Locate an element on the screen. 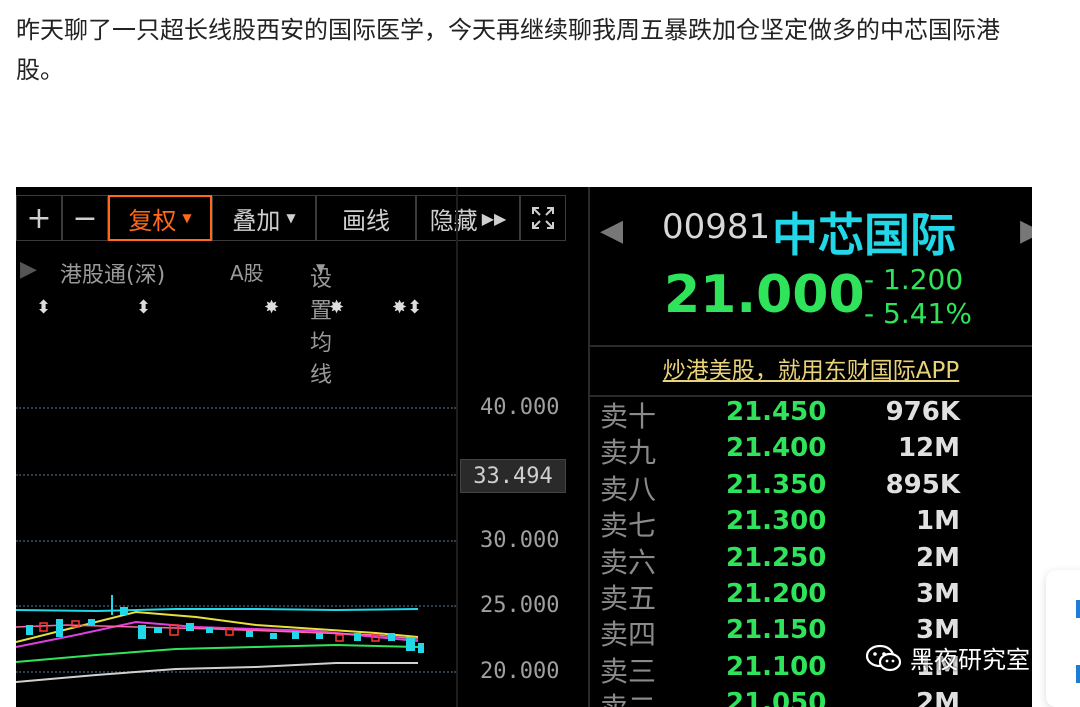 This screenshot has width=1080, height=707. price-label-40: 40.000 is located at coordinates (520, 407).